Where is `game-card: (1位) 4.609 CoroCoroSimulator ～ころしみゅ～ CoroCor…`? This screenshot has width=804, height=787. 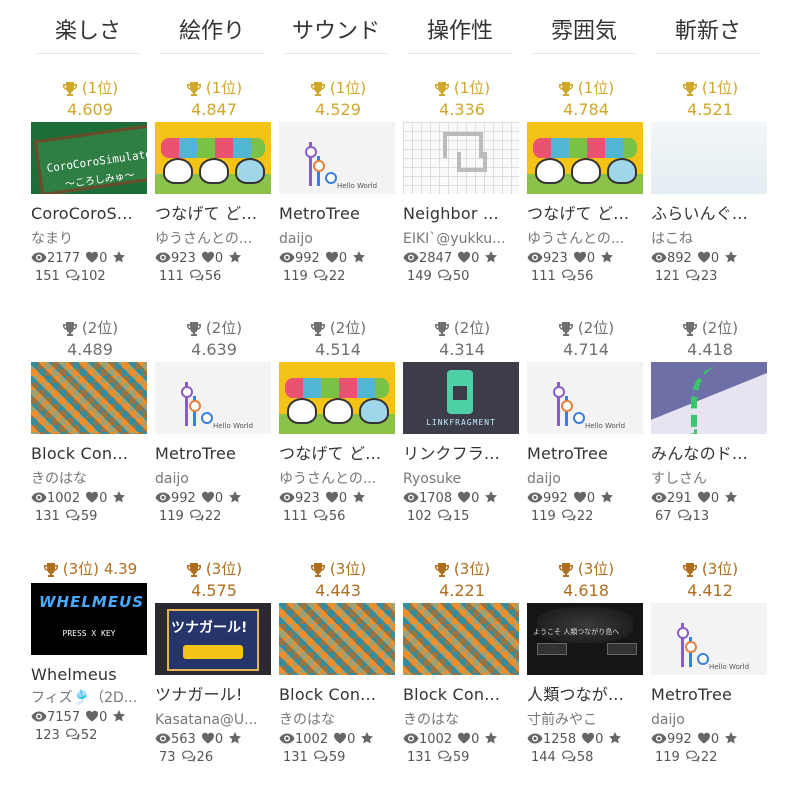 game-card: (1位) 4.609 CoroCoroSimulator ～ころしみゅ～ CoroCor… is located at coordinates (90, 181).